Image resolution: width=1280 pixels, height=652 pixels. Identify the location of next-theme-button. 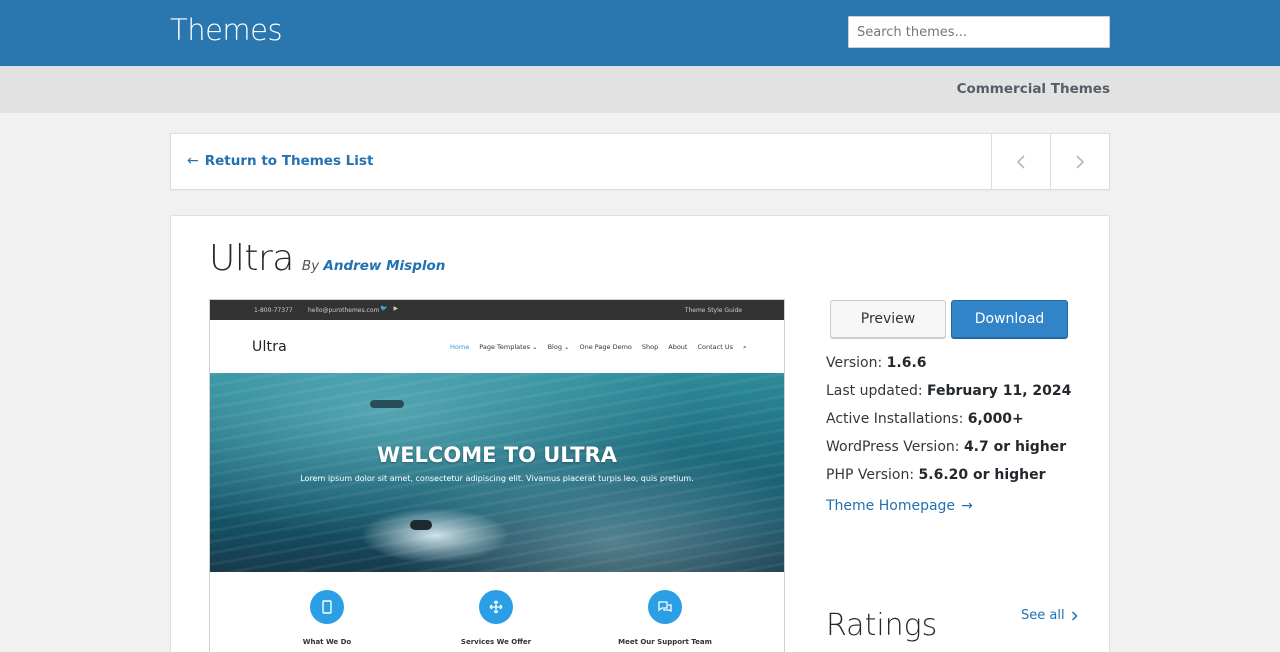
(1079, 161).